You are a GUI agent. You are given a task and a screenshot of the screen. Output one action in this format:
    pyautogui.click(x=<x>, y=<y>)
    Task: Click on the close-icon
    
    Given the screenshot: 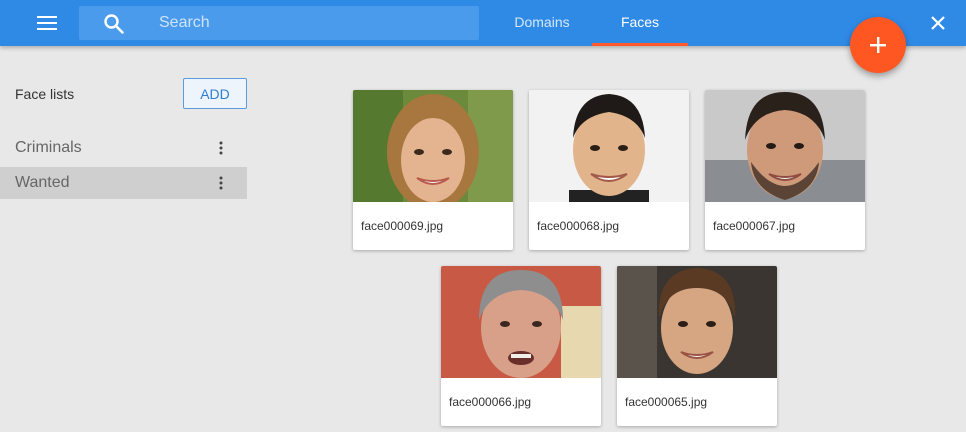 What is the action you would take?
    pyautogui.click(x=938, y=23)
    